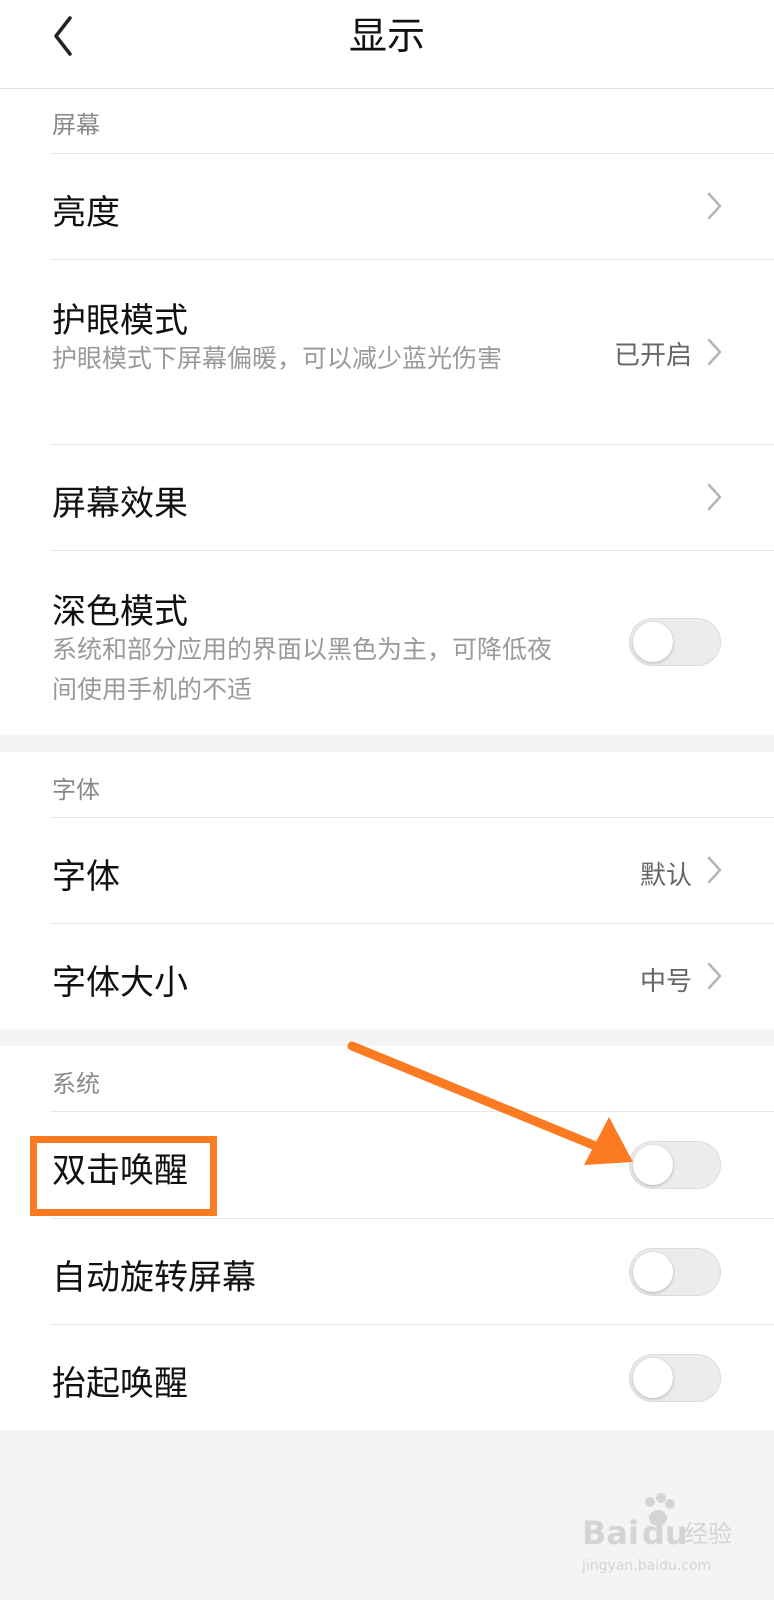 The height and width of the screenshot is (1600, 774). What do you see at coordinates (490, 1103) in the screenshot?
I see `annotation-arrow-icon` at bounding box center [490, 1103].